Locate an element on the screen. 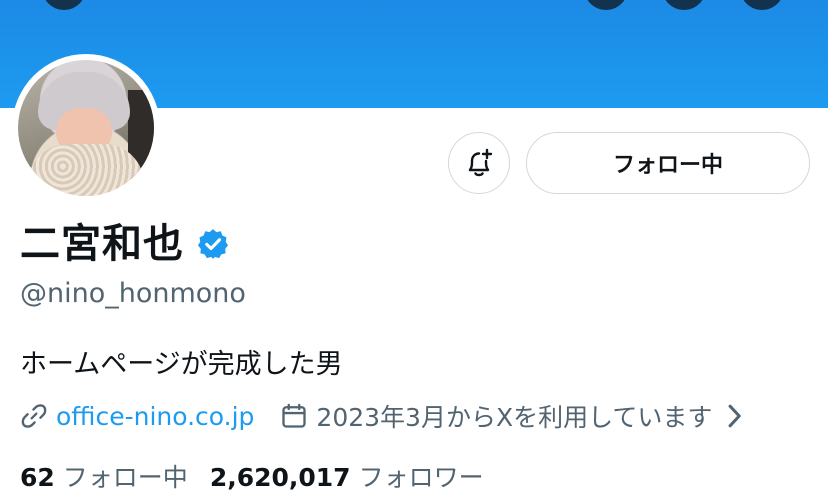 This screenshot has height=503, width=828. followers-label: フォロワー is located at coordinates (421, 477).